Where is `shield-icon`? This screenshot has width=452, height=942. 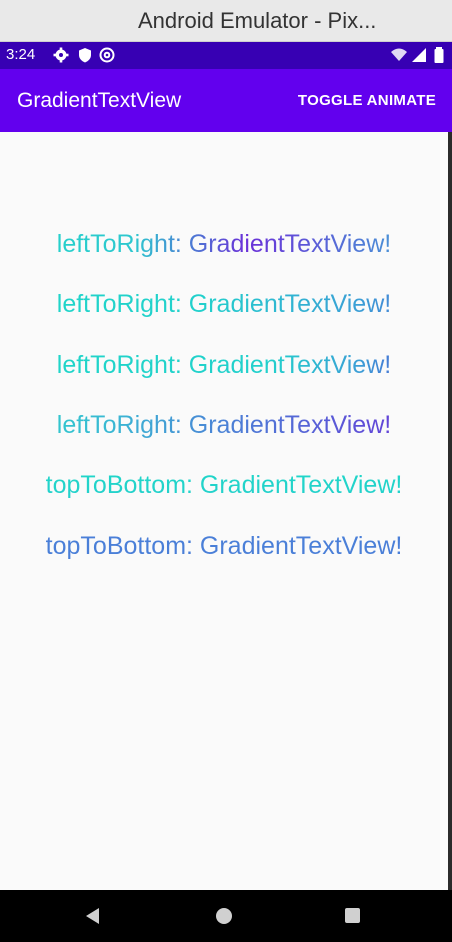 shield-icon is located at coordinates (85, 55).